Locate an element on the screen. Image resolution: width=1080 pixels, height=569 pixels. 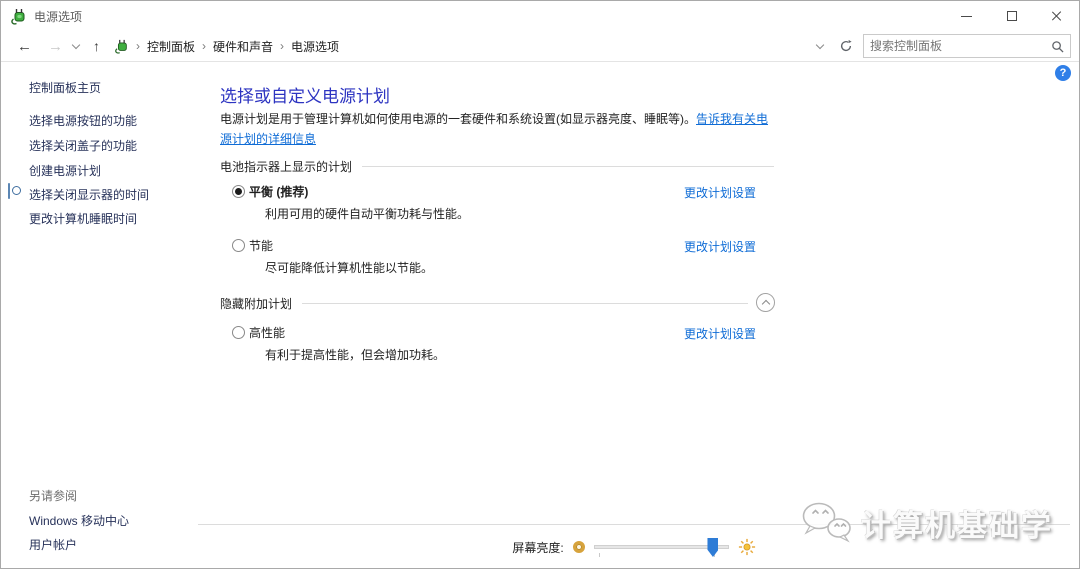
display-timeout-icon is located at coordinates (16, 191).